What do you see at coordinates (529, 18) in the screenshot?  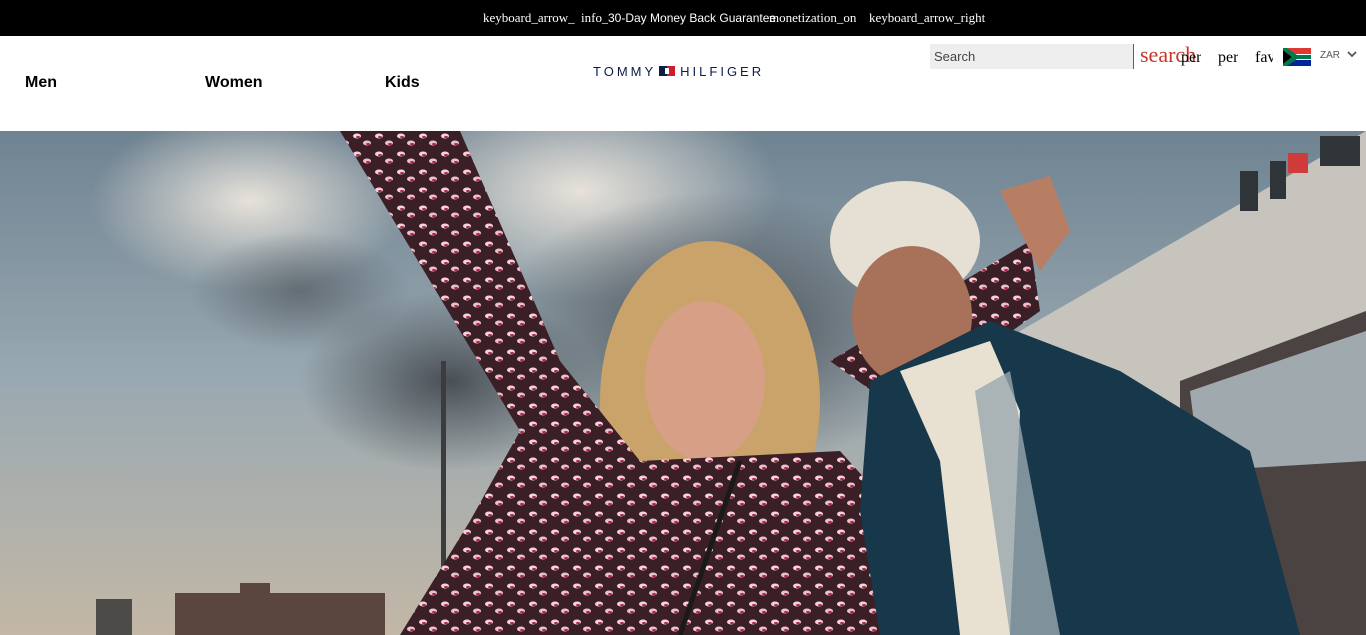 I see `previous-announcement-button: keyboard_arrow_` at bounding box center [529, 18].